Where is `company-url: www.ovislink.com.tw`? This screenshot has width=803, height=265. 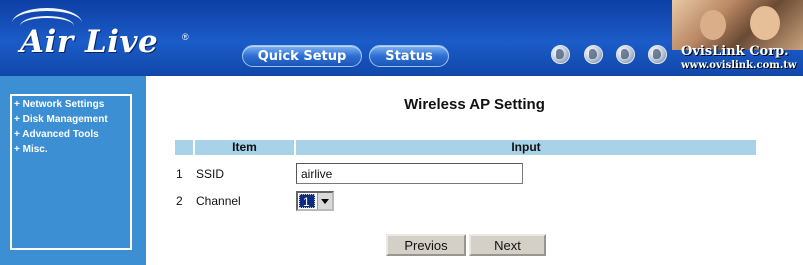 company-url: www.ovislink.com.tw is located at coordinates (739, 65).